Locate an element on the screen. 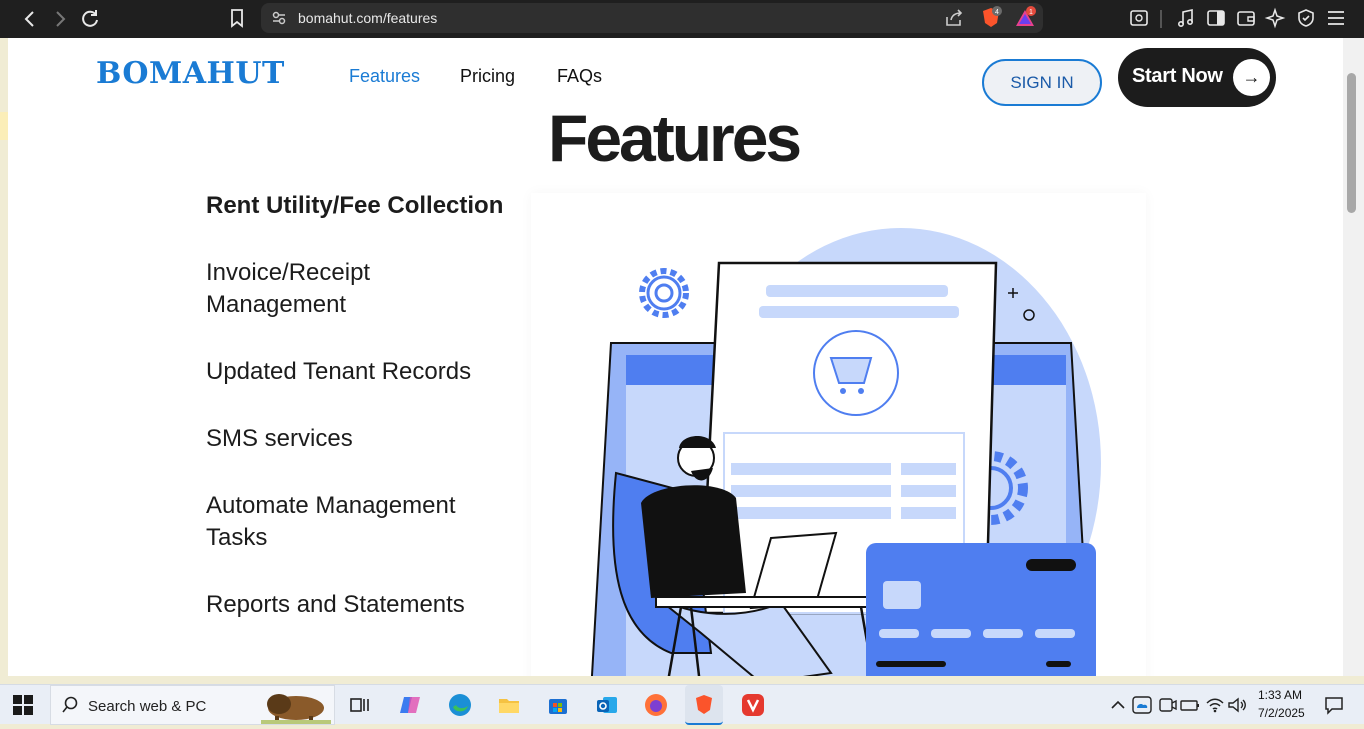  wallet-icon is located at coordinates (1246, 18).